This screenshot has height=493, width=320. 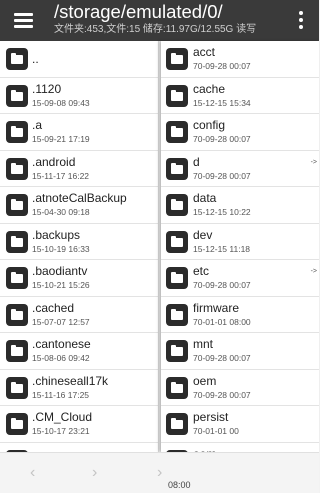 What do you see at coordinates (196, 161) in the screenshot?
I see `file-name: d` at bounding box center [196, 161].